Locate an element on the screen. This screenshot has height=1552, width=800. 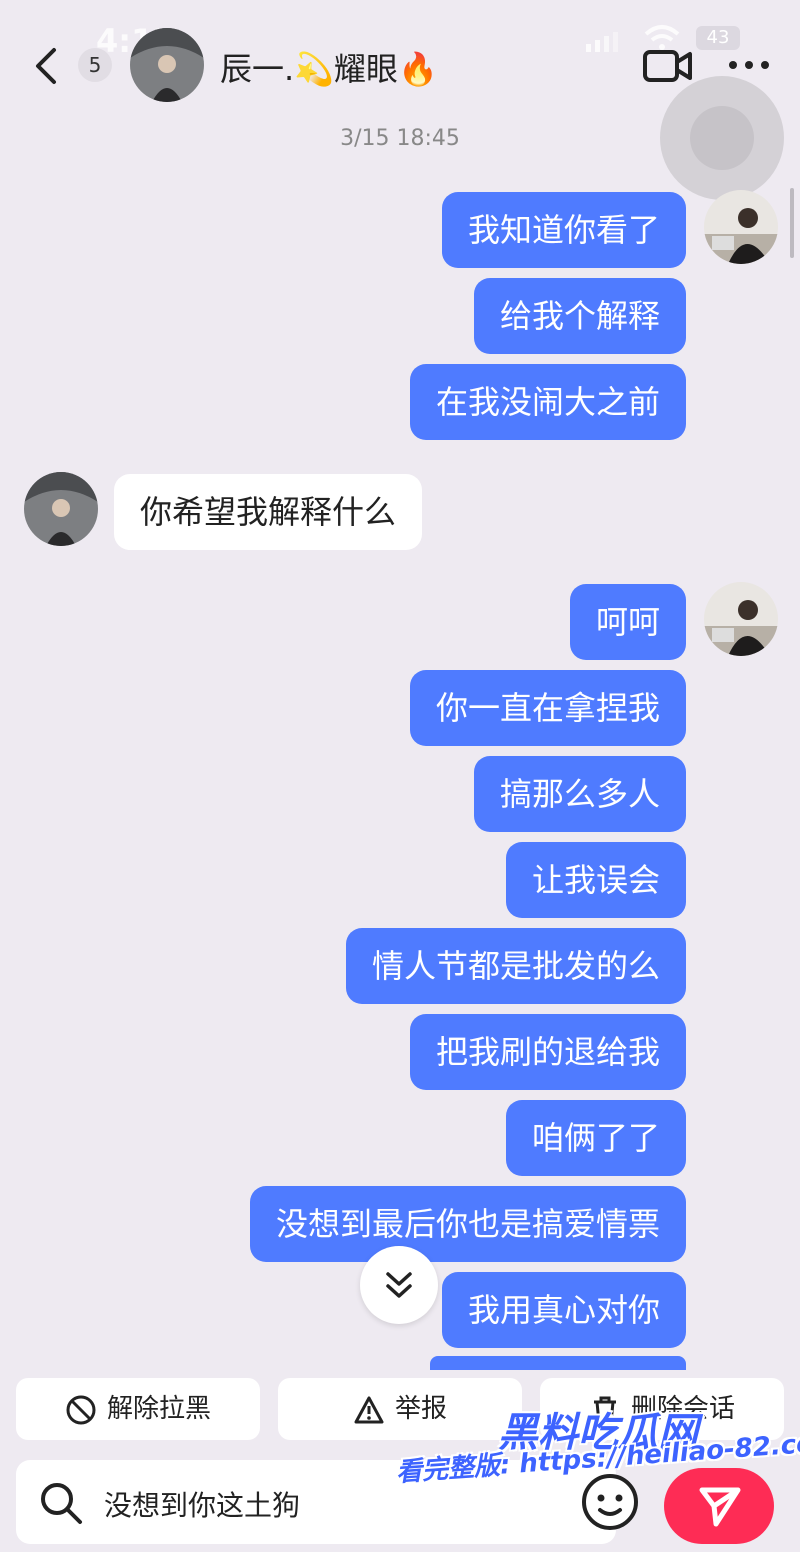
chevron-double-down-icon is located at coordinates (399, 1285).